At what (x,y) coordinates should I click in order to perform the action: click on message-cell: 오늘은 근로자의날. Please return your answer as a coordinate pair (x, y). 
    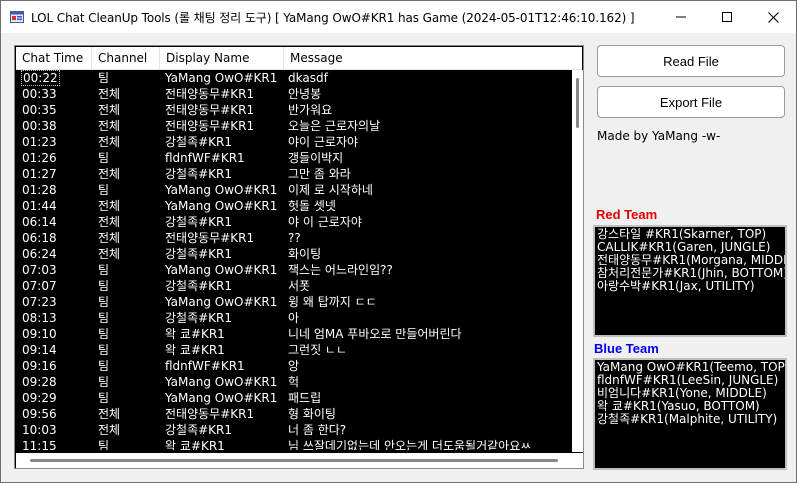
    Looking at the image, I should click on (428, 126).